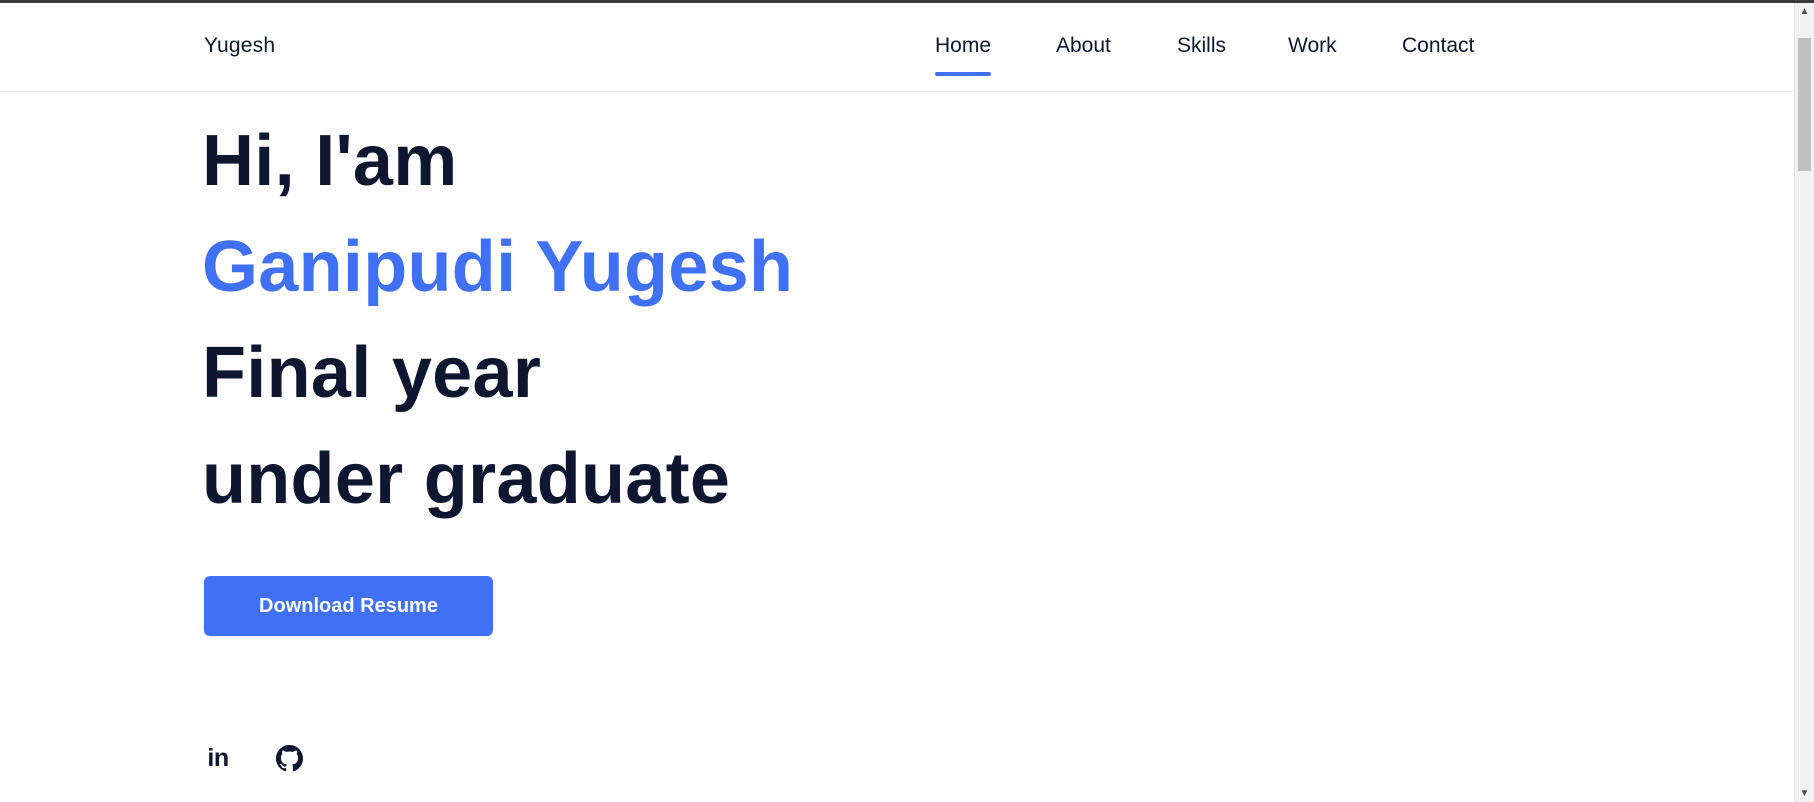 This screenshot has width=1814, height=802. What do you see at coordinates (1201, 46) in the screenshot?
I see `nav-skills: Skills` at bounding box center [1201, 46].